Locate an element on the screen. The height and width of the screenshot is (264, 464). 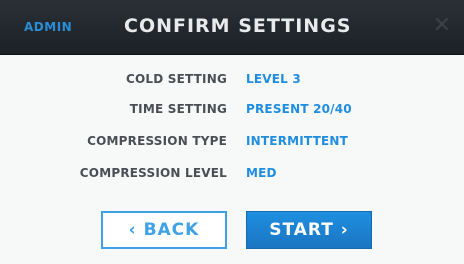
setting-label: COMPRESSION LEVEL is located at coordinates (153, 173).